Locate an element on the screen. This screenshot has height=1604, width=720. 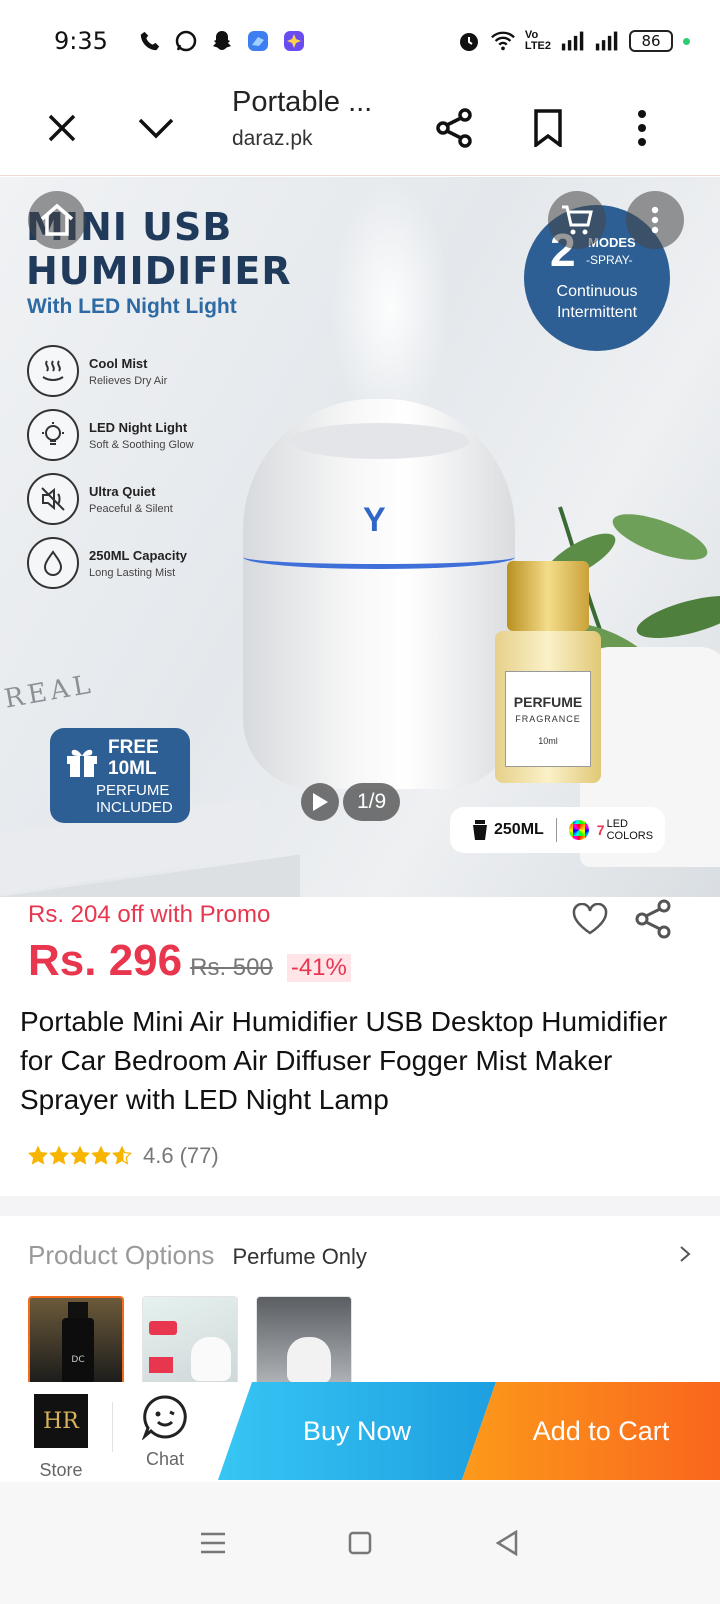
option-thumb-aromatherapy is located at coordinates (304, 1341).